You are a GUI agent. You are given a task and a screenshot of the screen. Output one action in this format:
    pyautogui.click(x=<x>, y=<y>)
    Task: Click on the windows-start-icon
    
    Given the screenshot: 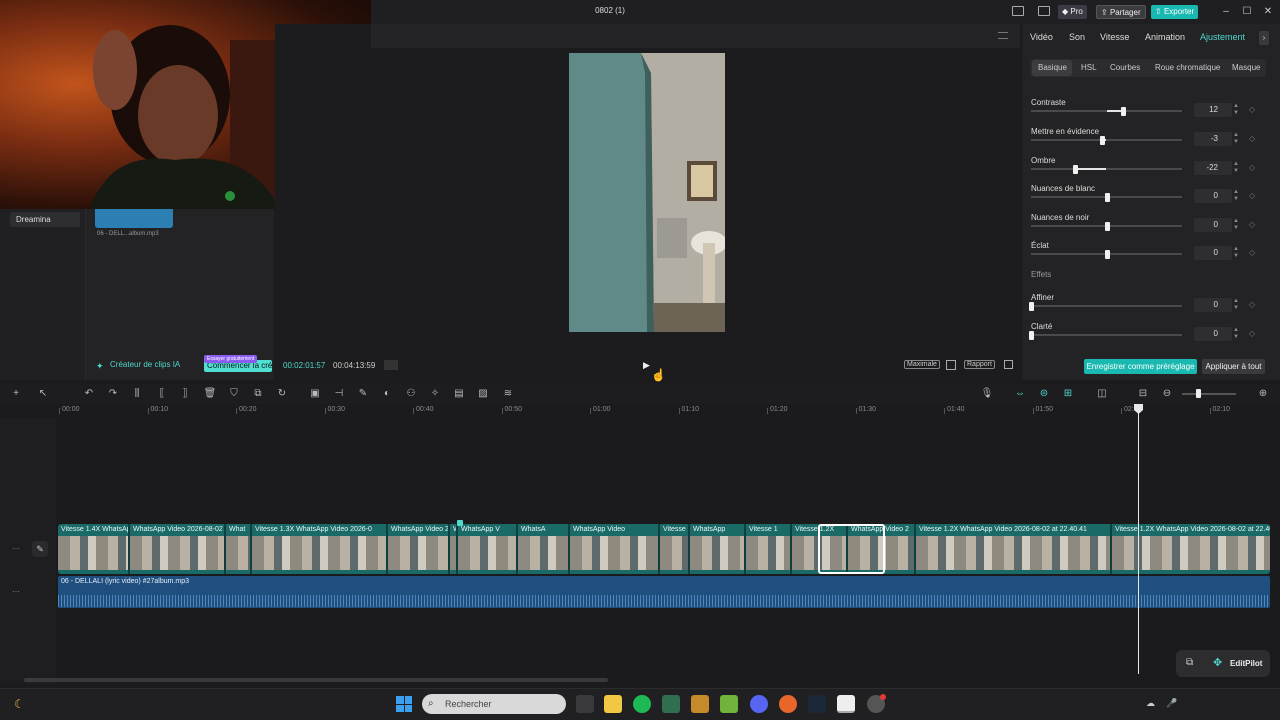 What is the action you would take?
    pyautogui.click(x=404, y=704)
    